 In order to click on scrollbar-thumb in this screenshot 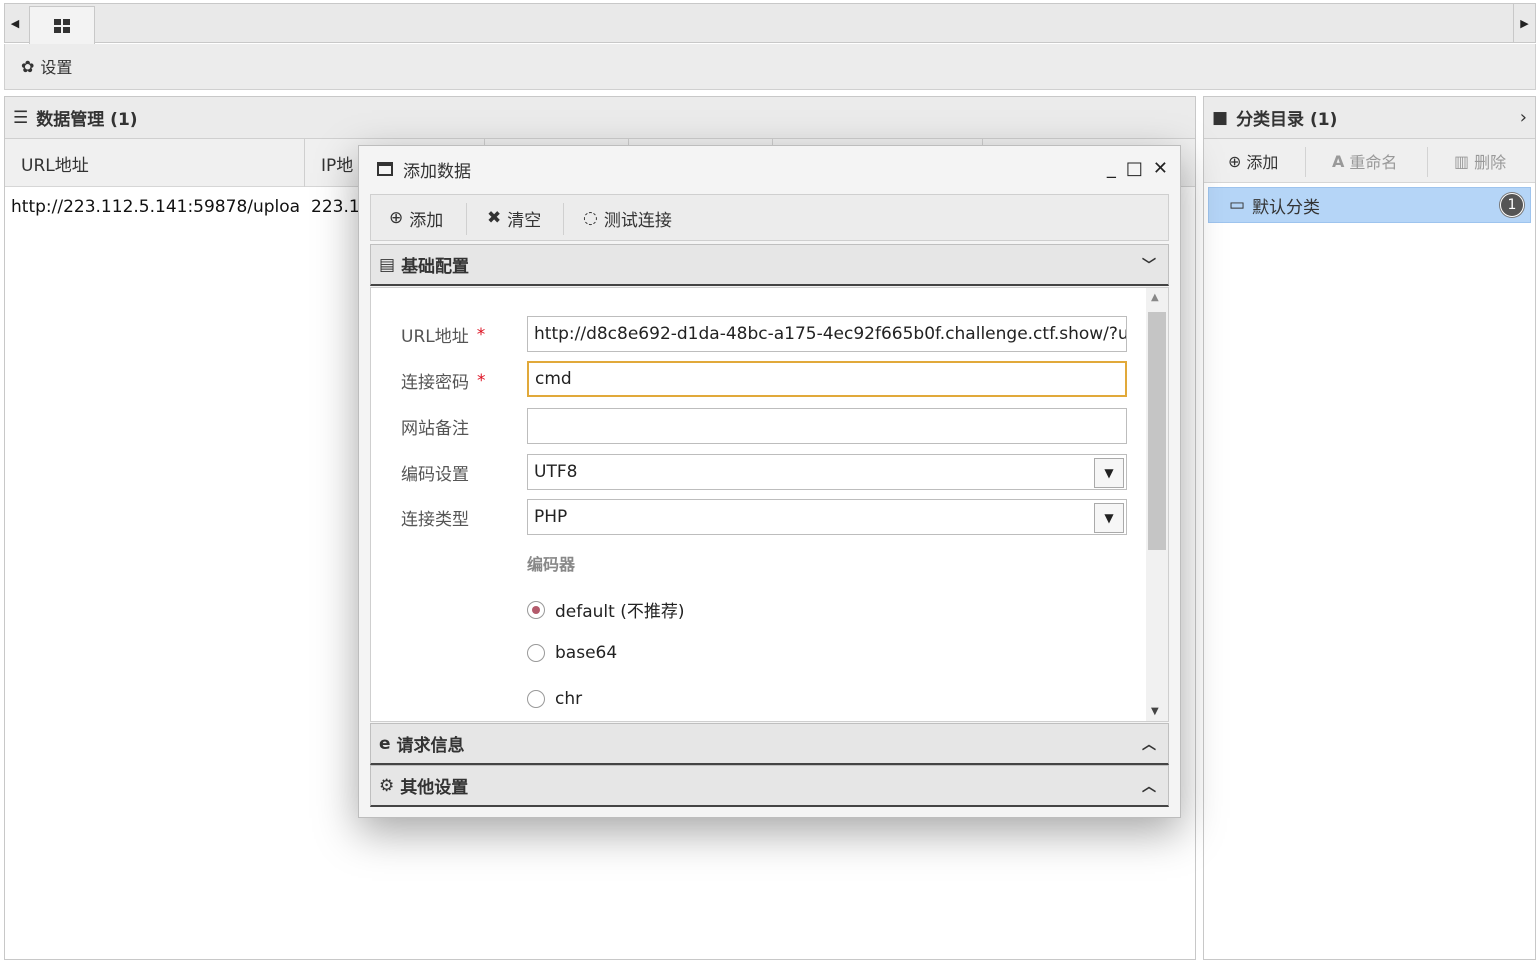, I will do `click(1157, 431)`.